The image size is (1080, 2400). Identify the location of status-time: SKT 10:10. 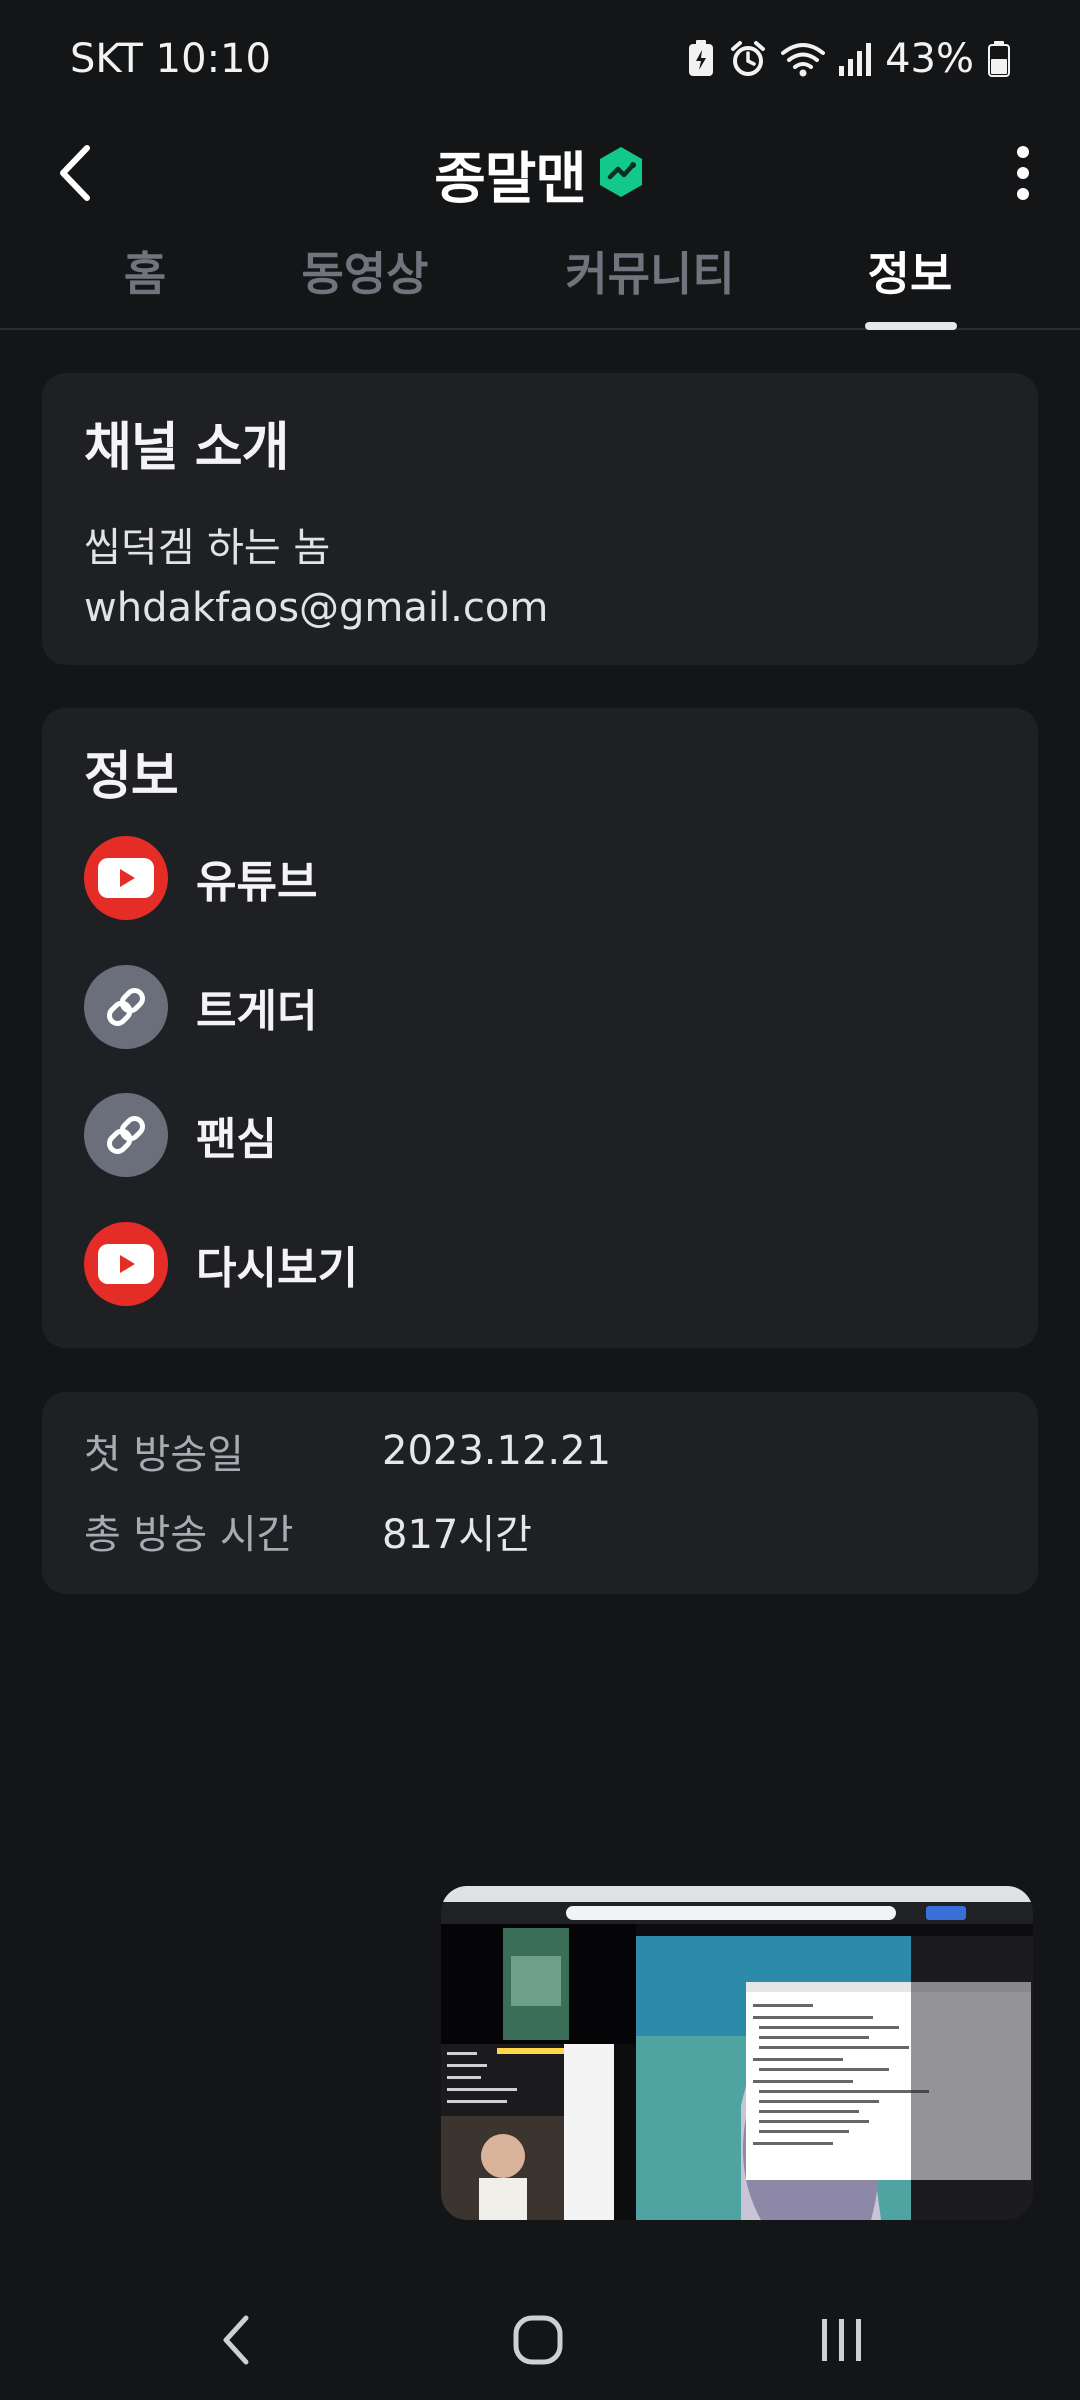
(170, 59).